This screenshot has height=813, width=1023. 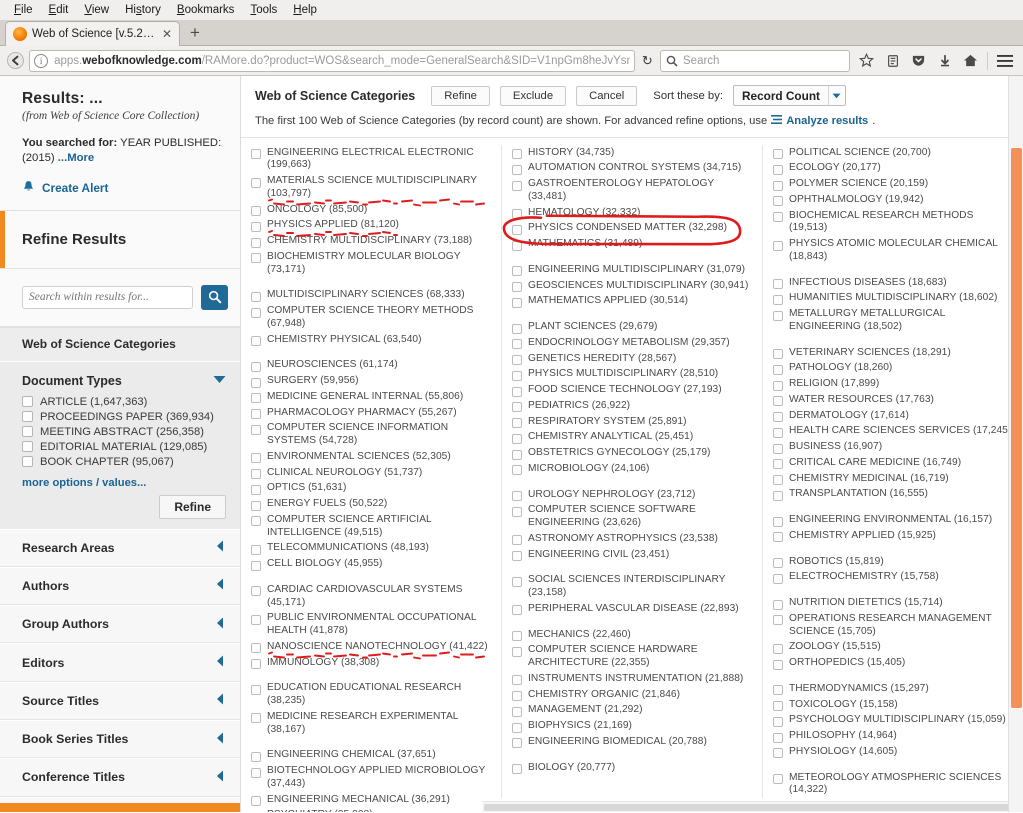 What do you see at coordinates (893, 299) in the screenshot?
I see `category-checkbox-row: HUMANITIES MULTIDISCIPLINARY (18,602)` at bounding box center [893, 299].